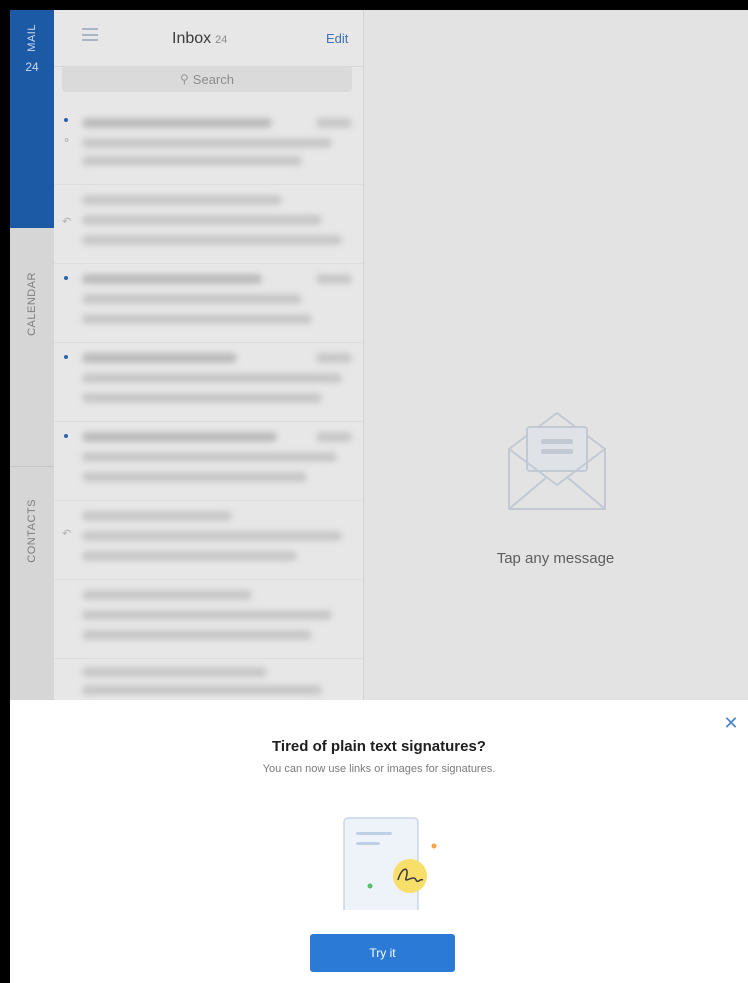 The height and width of the screenshot is (983, 748). What do you see at coordinates (67, 141) in the screenshot?
I see `flag-icon: ⚬` at bounding box center [67, 141].